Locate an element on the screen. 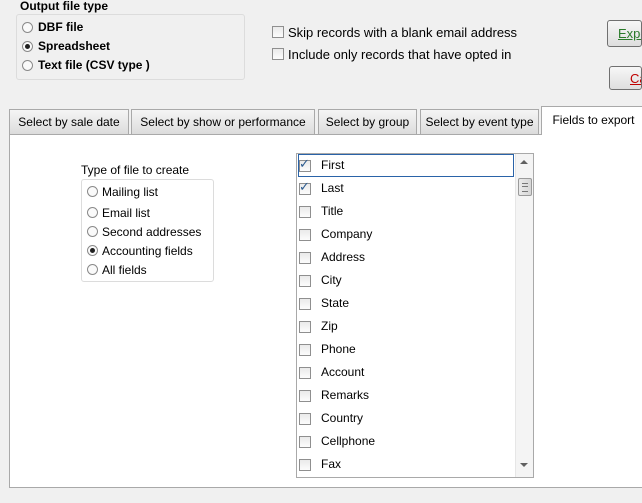  cancel-button-label: Cancel is located at coordinates (635, 78).